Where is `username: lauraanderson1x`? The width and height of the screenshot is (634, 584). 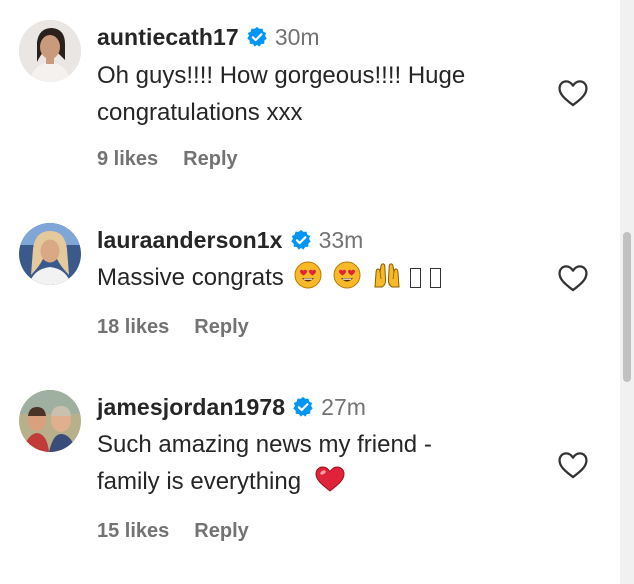
username: lauraanderson1x is located at coordinates (190, 240).